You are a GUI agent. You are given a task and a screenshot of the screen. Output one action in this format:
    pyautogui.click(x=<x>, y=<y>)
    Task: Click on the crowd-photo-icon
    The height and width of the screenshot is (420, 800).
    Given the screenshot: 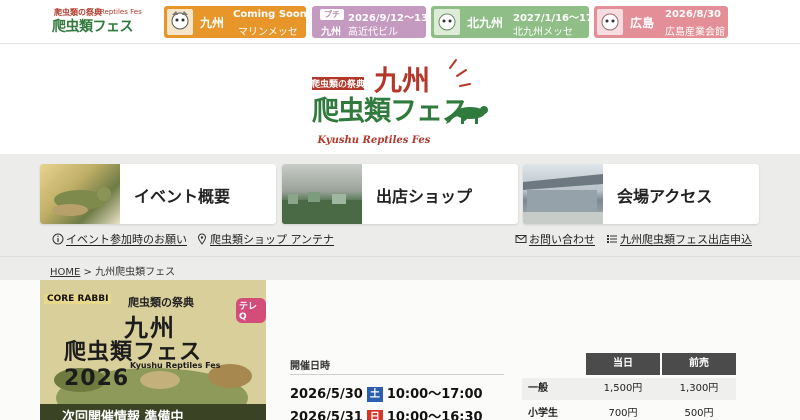 What is the action you would take?
    pyautogui.click(x=322, y=208)
    